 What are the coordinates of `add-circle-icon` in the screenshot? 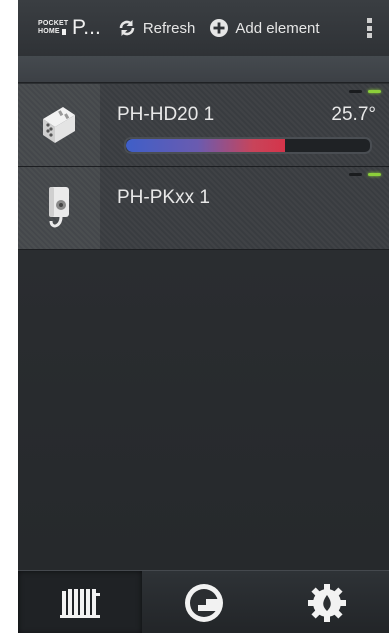 It's located at (219, 28).